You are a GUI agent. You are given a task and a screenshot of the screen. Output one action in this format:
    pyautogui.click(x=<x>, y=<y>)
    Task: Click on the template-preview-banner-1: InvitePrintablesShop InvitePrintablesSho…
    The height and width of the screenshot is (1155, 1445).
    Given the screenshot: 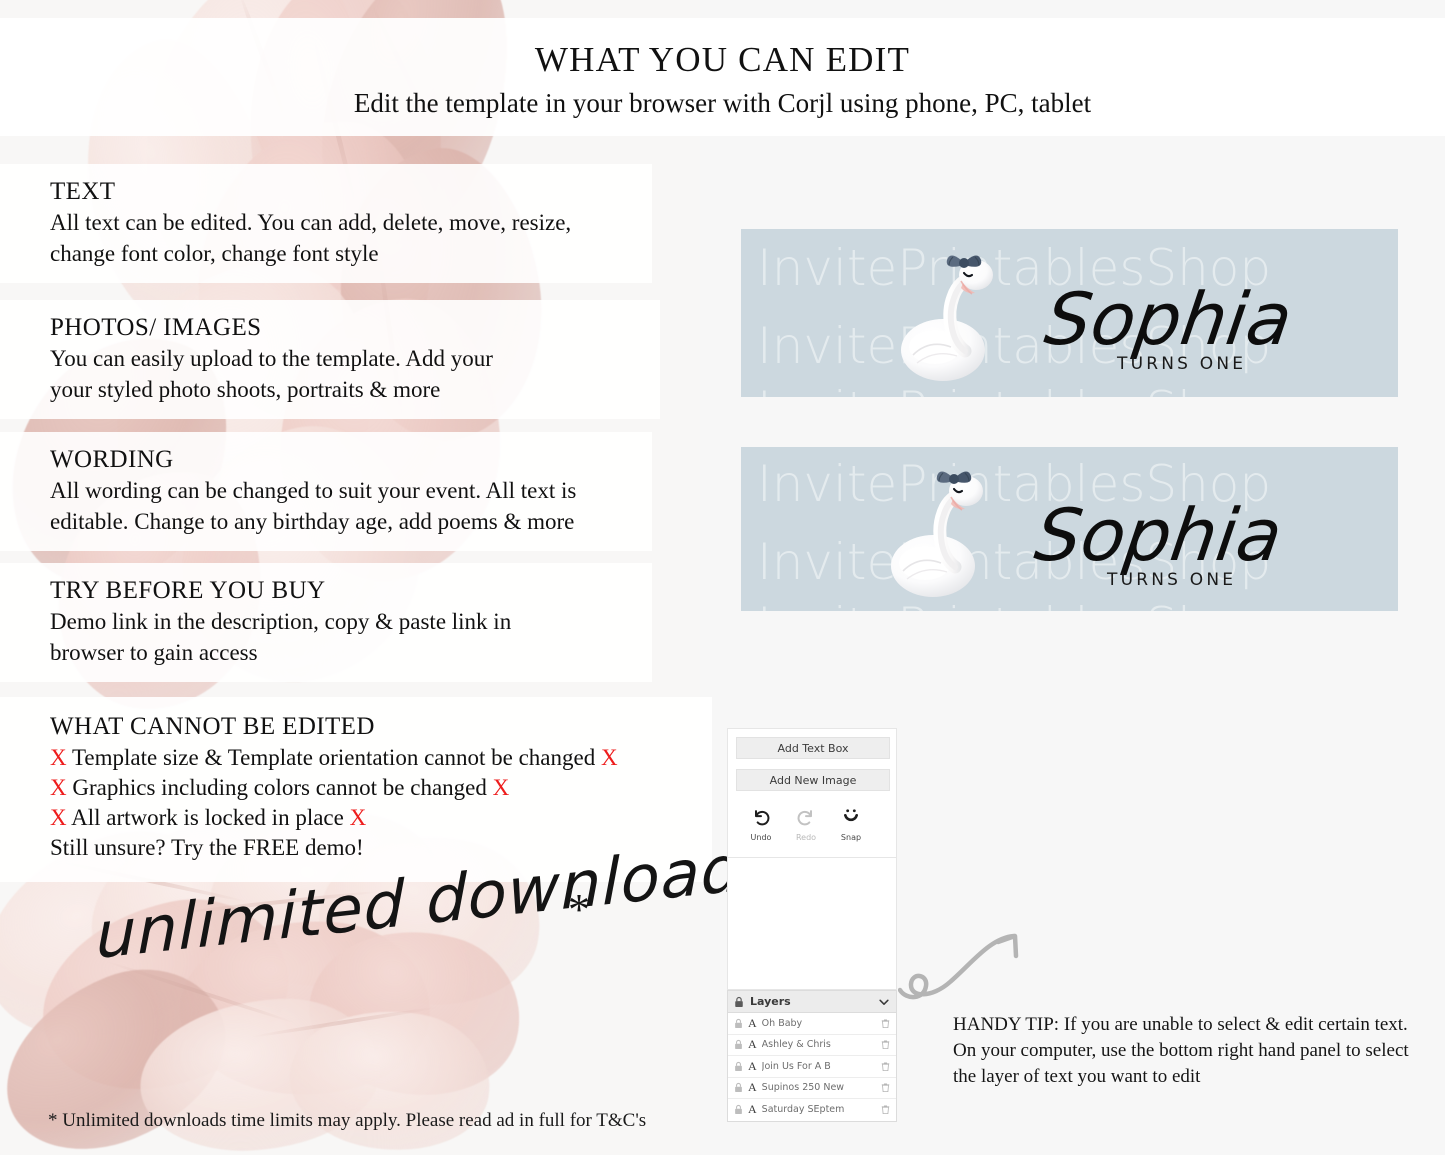 What is the action you would take?
    pyautogui.click(x=1069, y=313)
    